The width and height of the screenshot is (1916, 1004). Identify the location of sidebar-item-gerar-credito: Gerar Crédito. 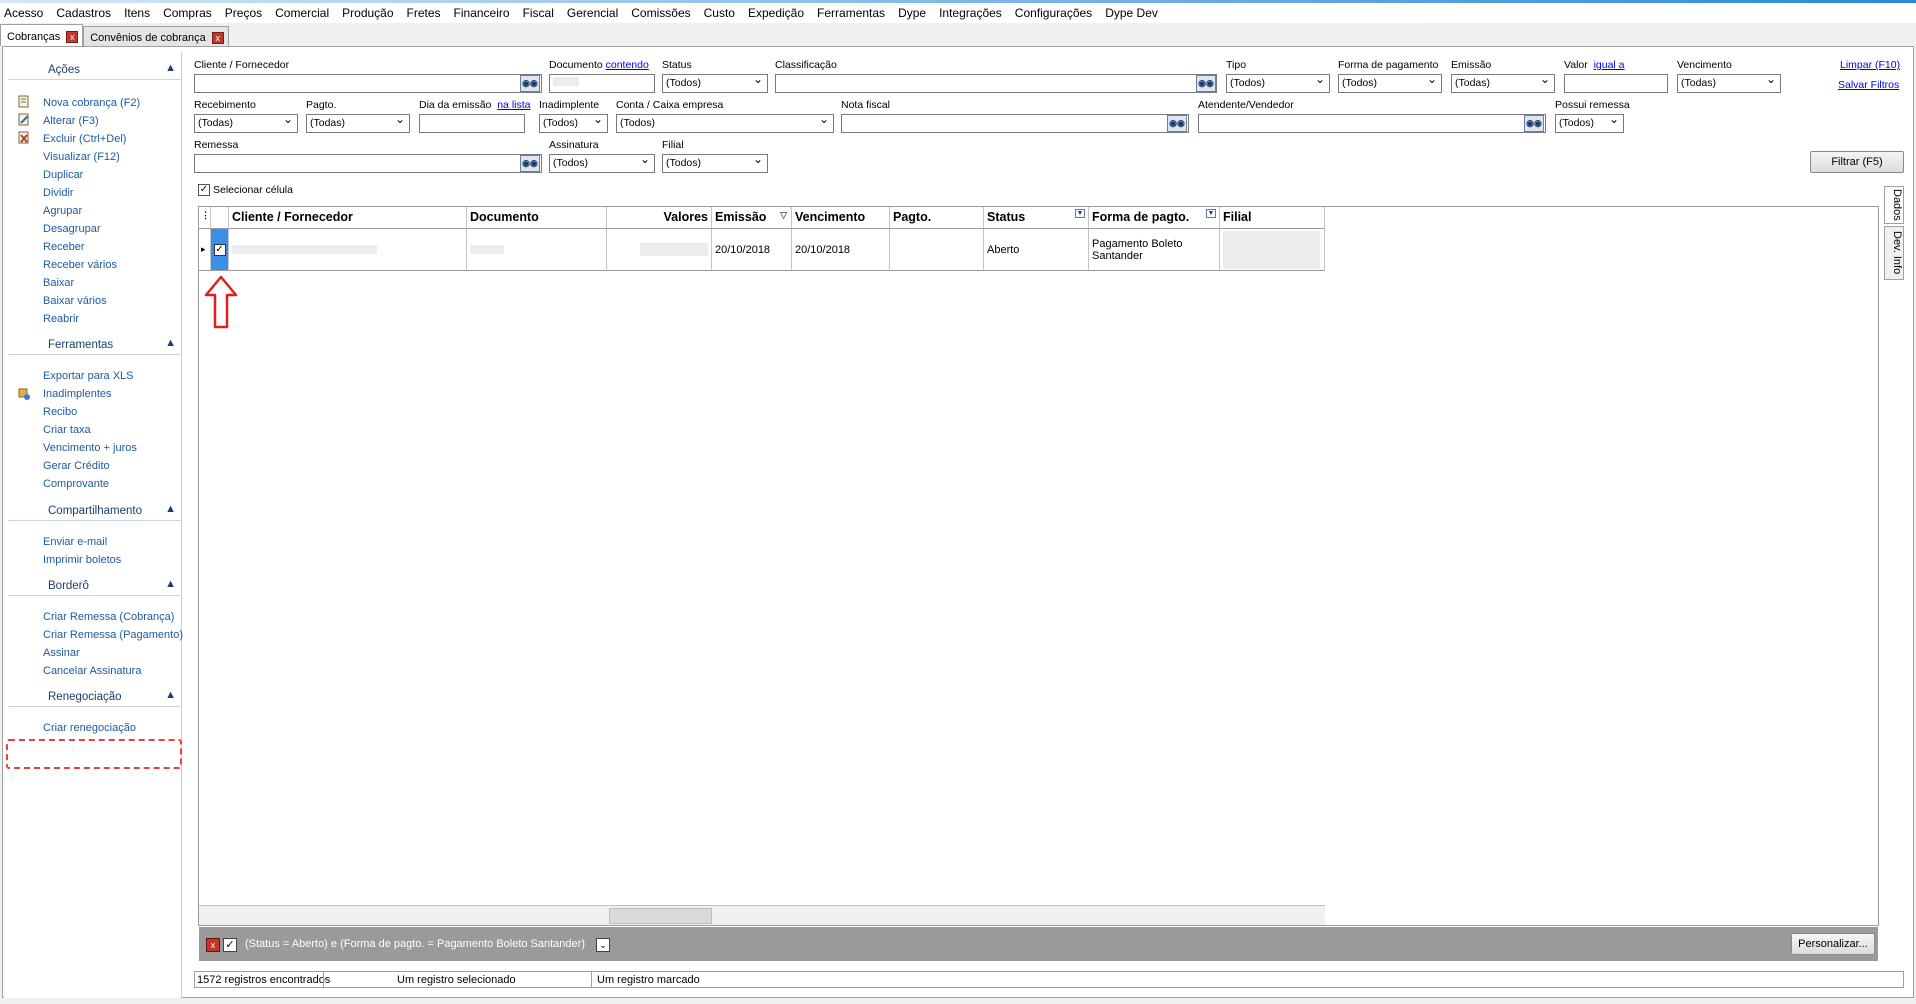
(76, 466).